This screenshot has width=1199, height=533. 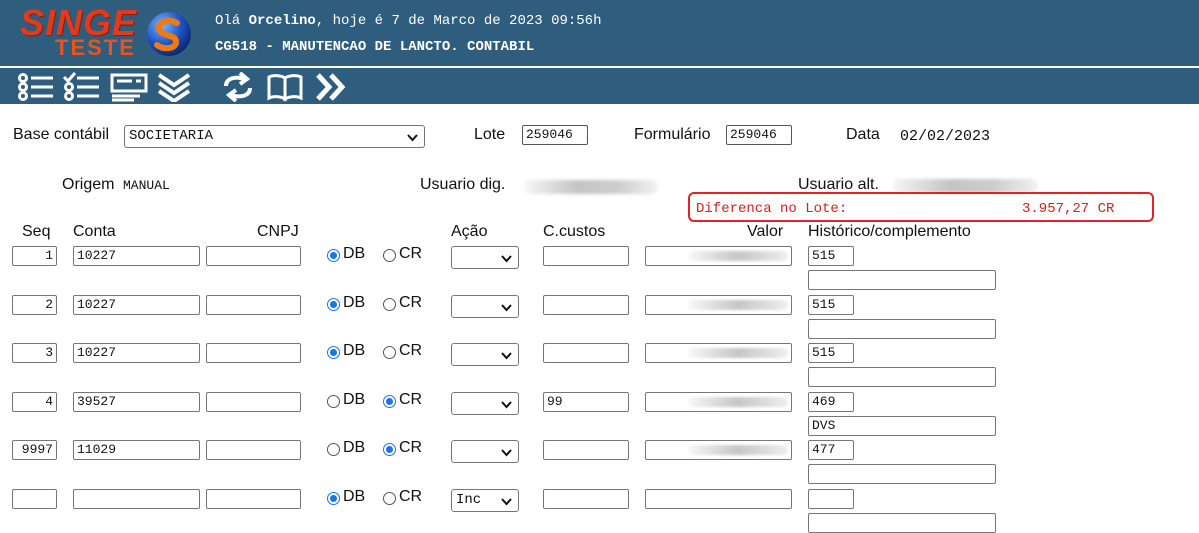 I want to click on column-header-acao: Ação, so click(x=469, y=231).